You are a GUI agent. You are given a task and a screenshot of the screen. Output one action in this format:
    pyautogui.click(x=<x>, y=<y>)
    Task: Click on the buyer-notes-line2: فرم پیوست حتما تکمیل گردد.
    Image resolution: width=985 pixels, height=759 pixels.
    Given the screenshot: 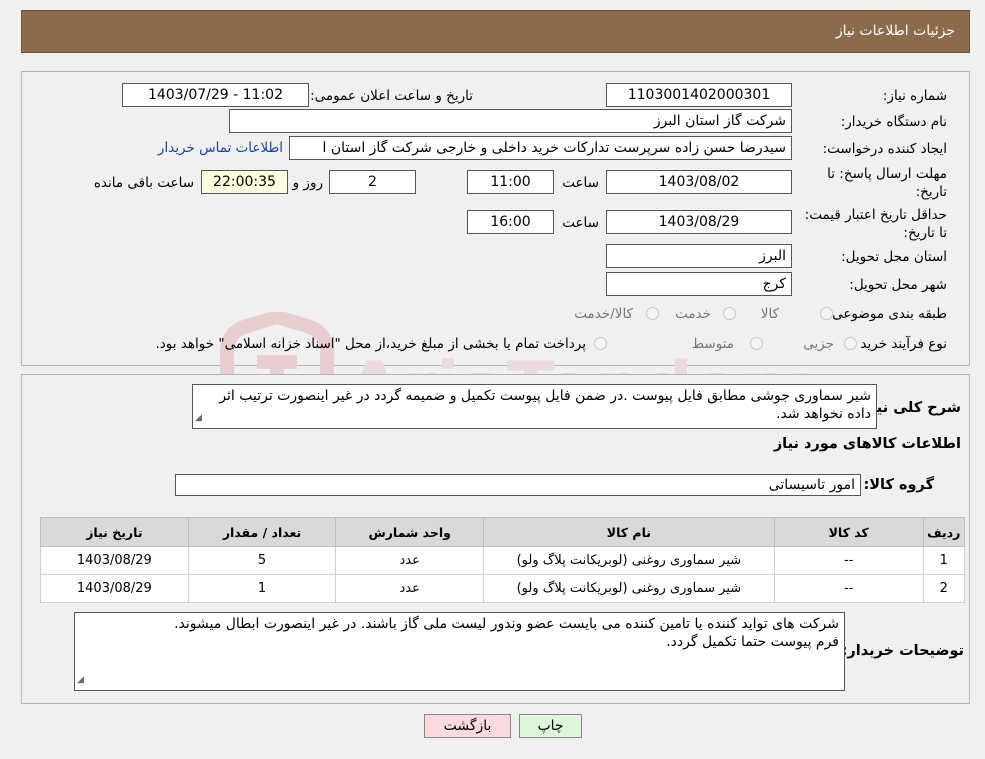 What is the action you would take?
    pyautogui.click(x=752, y=642)
    